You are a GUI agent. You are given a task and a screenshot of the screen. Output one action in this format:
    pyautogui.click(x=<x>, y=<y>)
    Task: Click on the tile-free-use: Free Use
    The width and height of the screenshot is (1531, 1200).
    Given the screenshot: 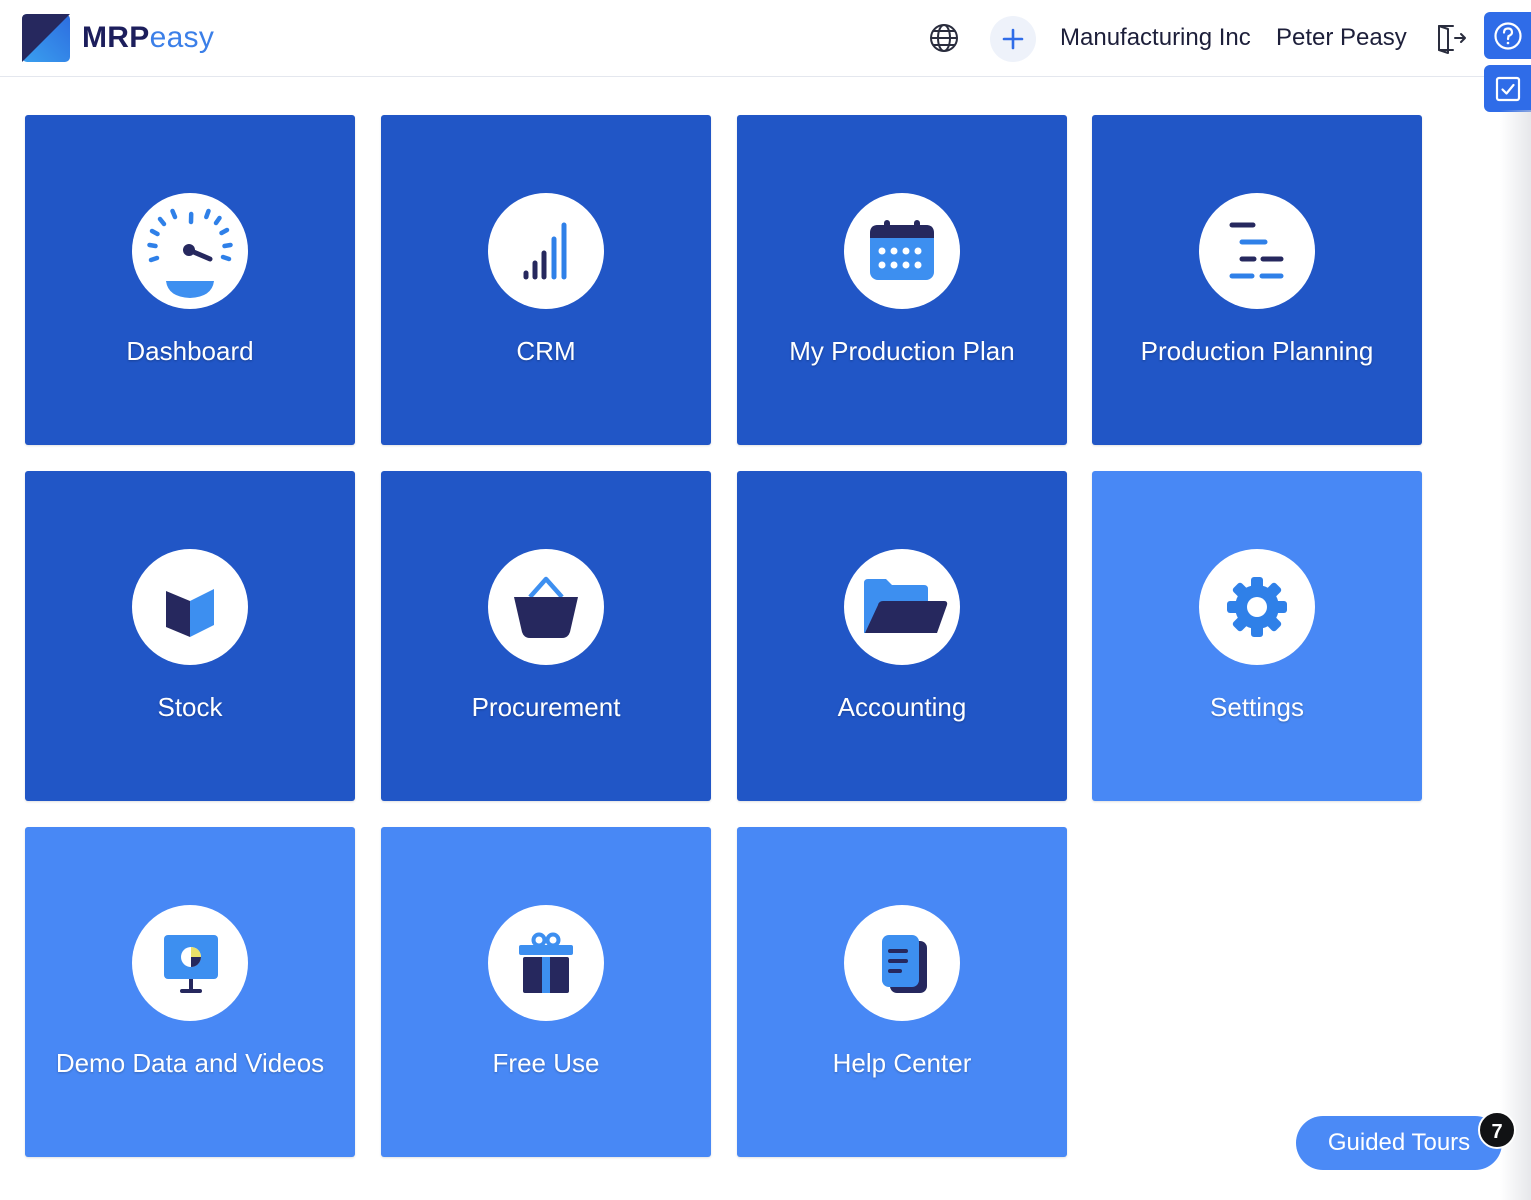 What is the action you would take?
    pyautogui.click(x=546, y=992)
    